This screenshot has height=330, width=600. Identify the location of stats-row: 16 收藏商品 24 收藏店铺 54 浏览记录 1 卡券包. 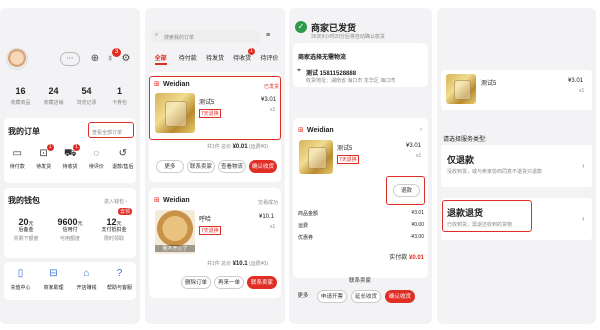
(70, 100).